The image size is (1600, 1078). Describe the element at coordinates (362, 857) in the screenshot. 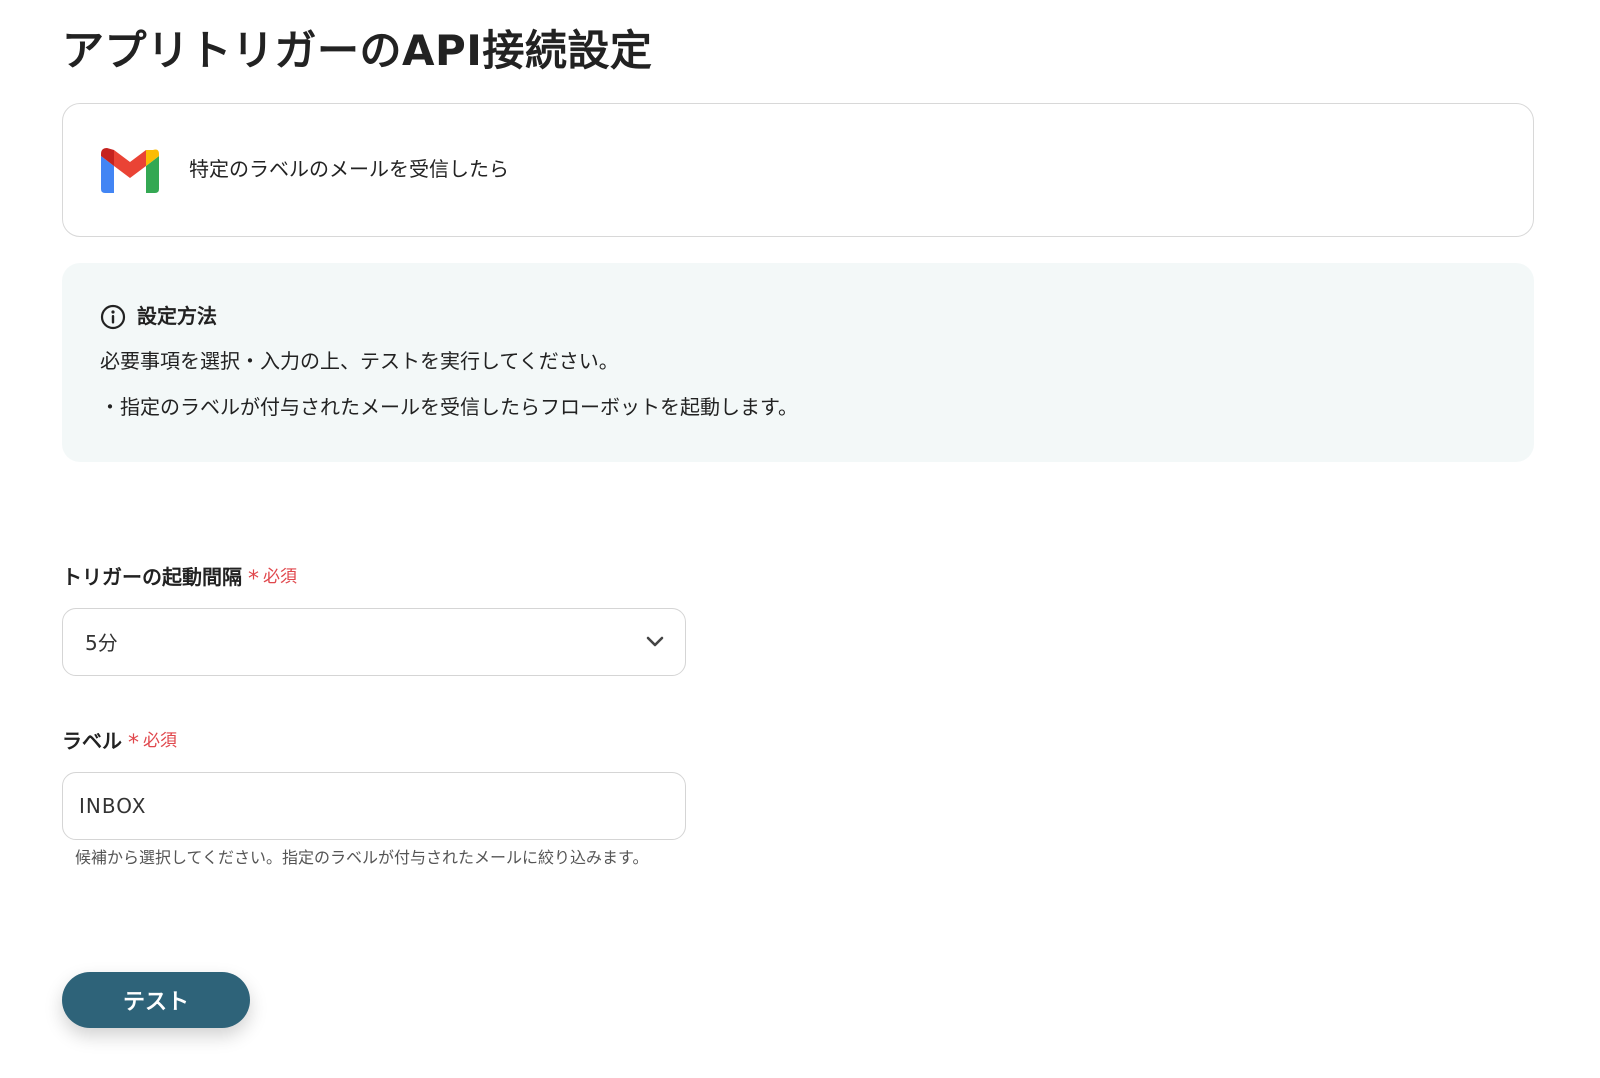

I see `label-help-text: 候補から選択してください。指定のラベルが付与されたメールに絞り込みます。` at that location.